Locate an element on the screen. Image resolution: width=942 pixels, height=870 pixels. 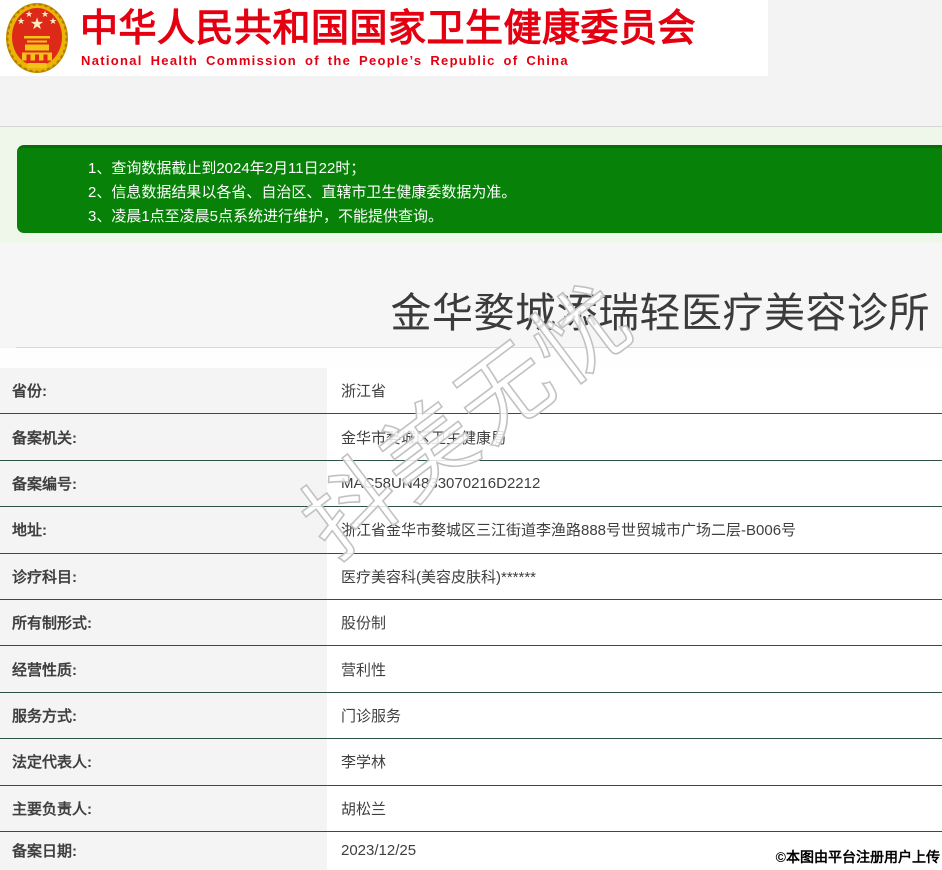
upload-notice: ©本图由平台注册用户上传 is located at coordinates (857, 857).